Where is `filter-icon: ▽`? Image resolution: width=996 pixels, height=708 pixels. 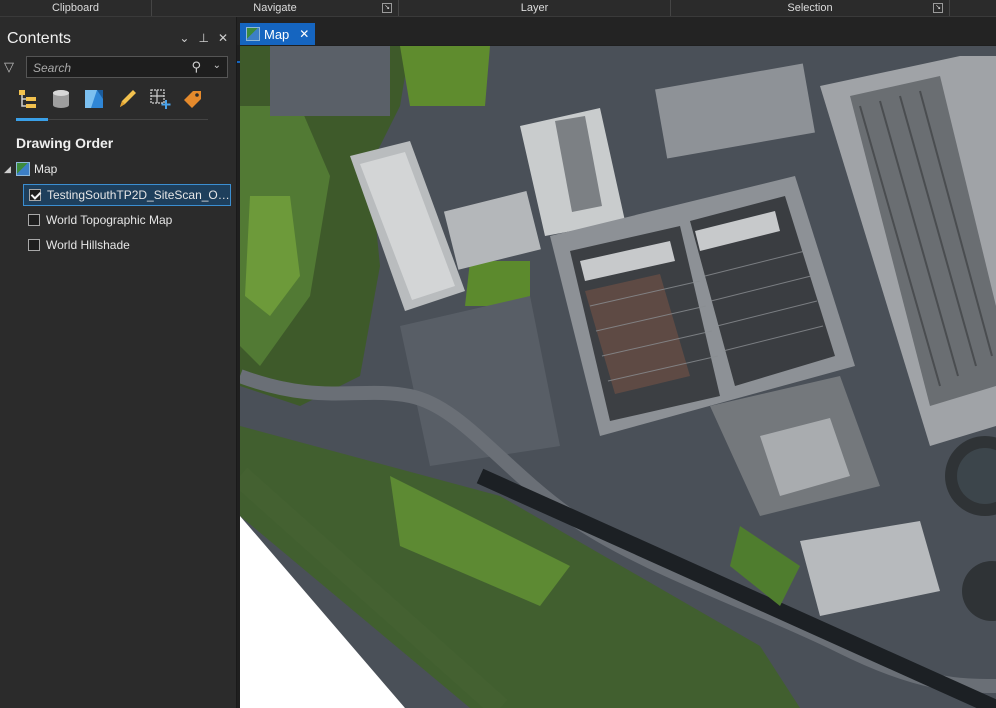
filter-icon: ▽ is located at coordinates (9, 67).